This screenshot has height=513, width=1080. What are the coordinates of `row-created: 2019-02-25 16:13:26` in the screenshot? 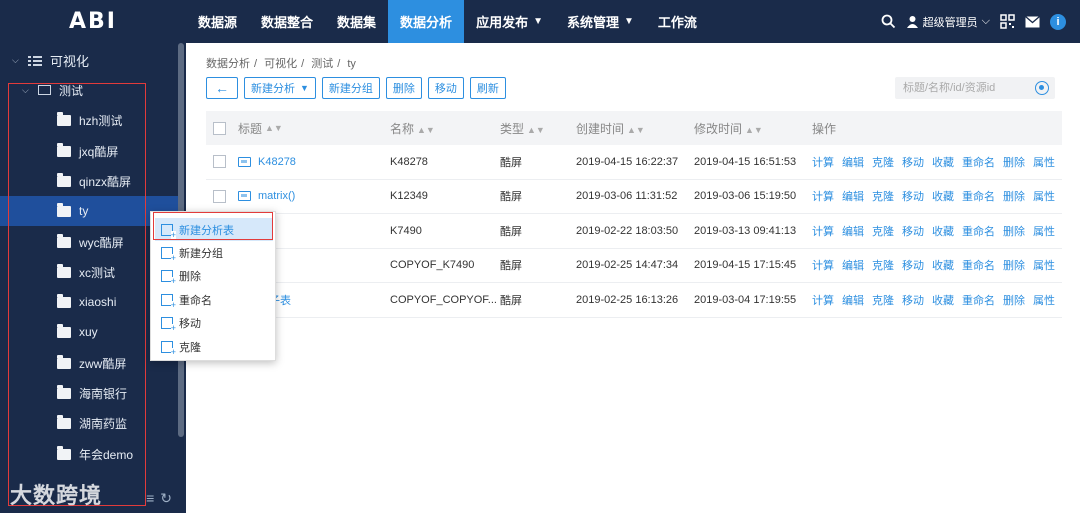 It's located at (627, 299).